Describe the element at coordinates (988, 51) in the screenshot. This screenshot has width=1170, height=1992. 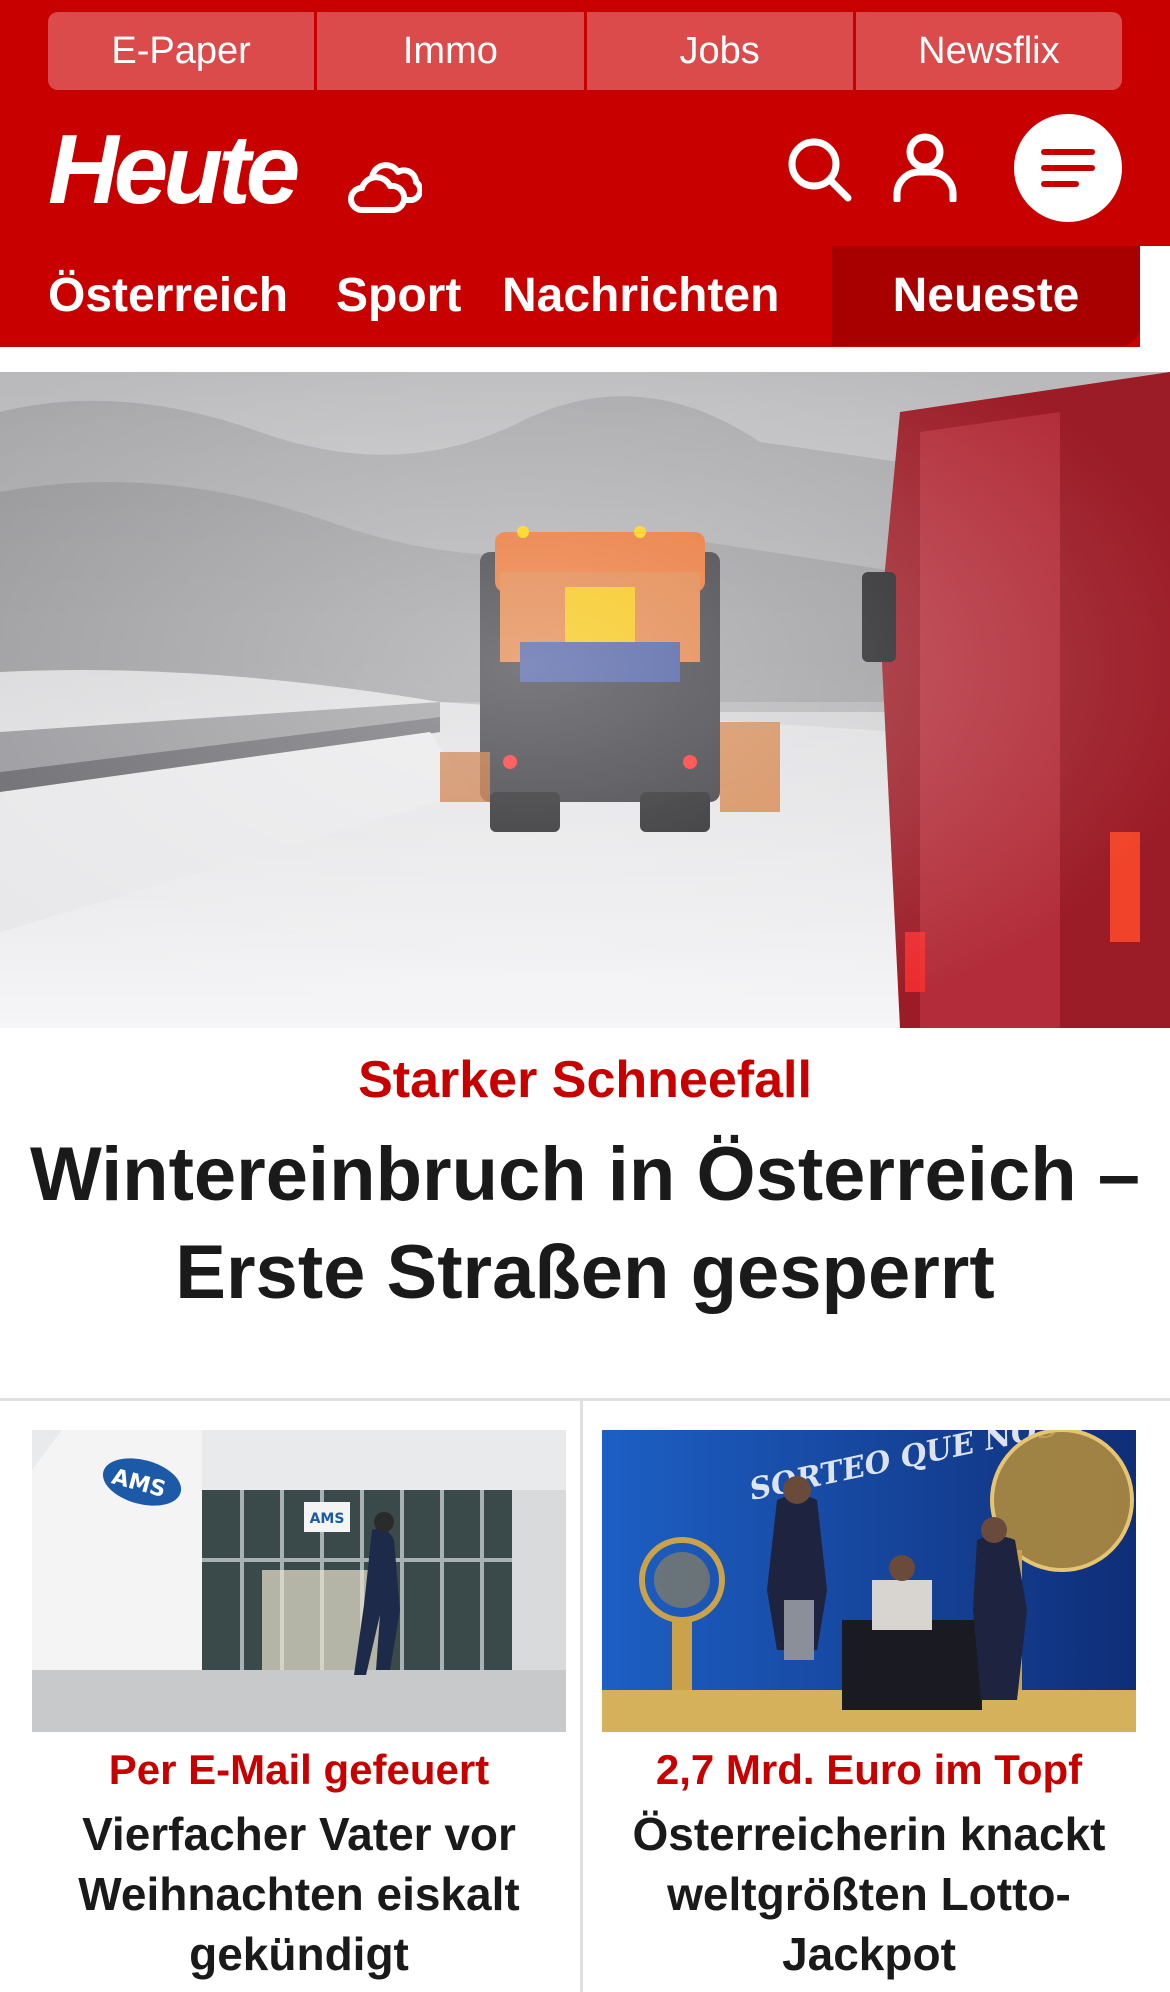
I see `topbar-link-newsflix: Newsflix` at that location.